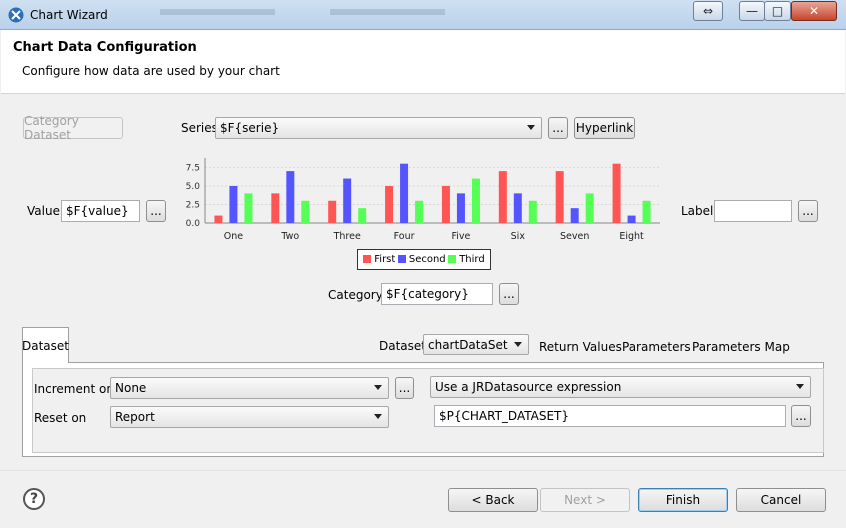 This screenshot has width=846, height=528. What do you see at coordinates (131, 388) in the screenshot?
I see `increment-on-value: None` at bounding box center [131, 388].